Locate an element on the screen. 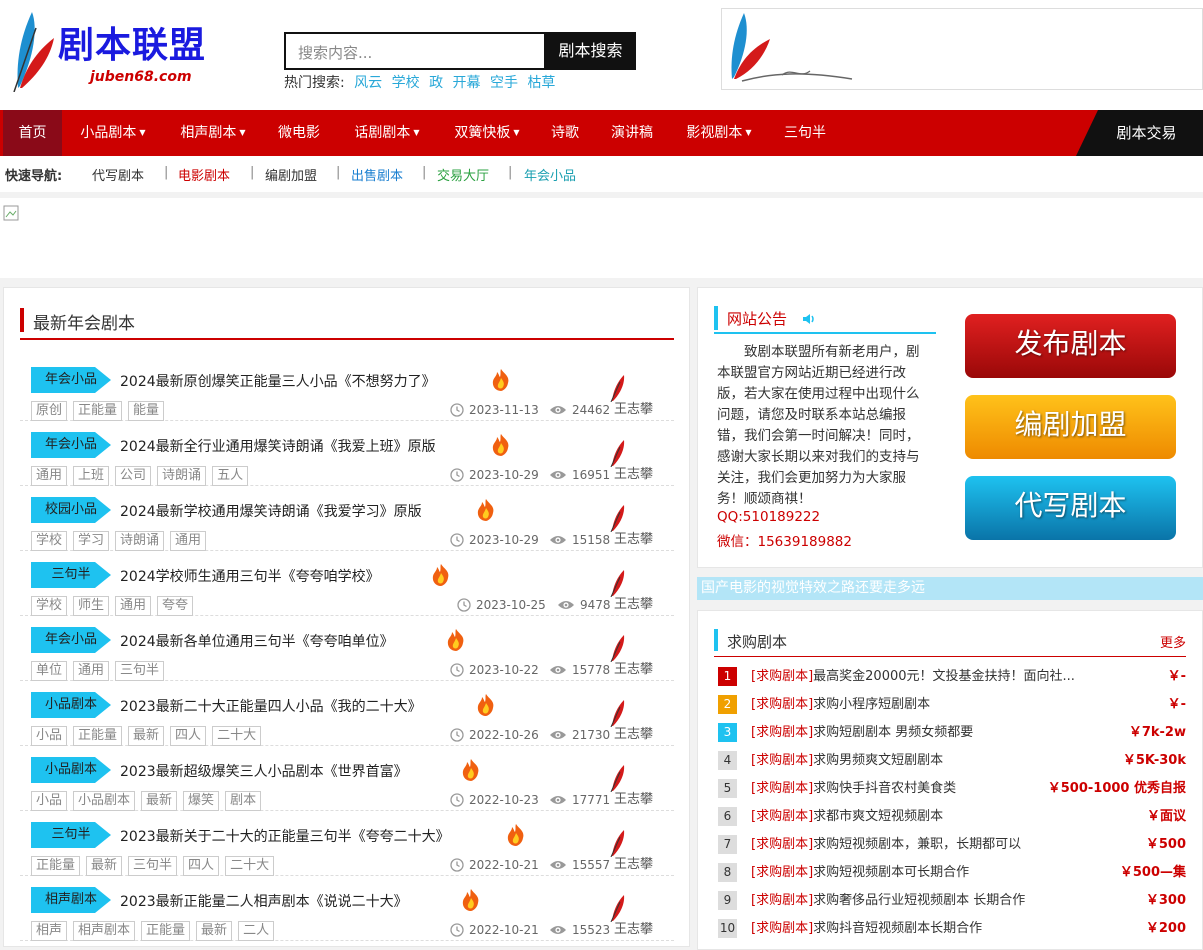 The image size is (1203, 950). tag: 五人 is located at coordinates (230, 476).